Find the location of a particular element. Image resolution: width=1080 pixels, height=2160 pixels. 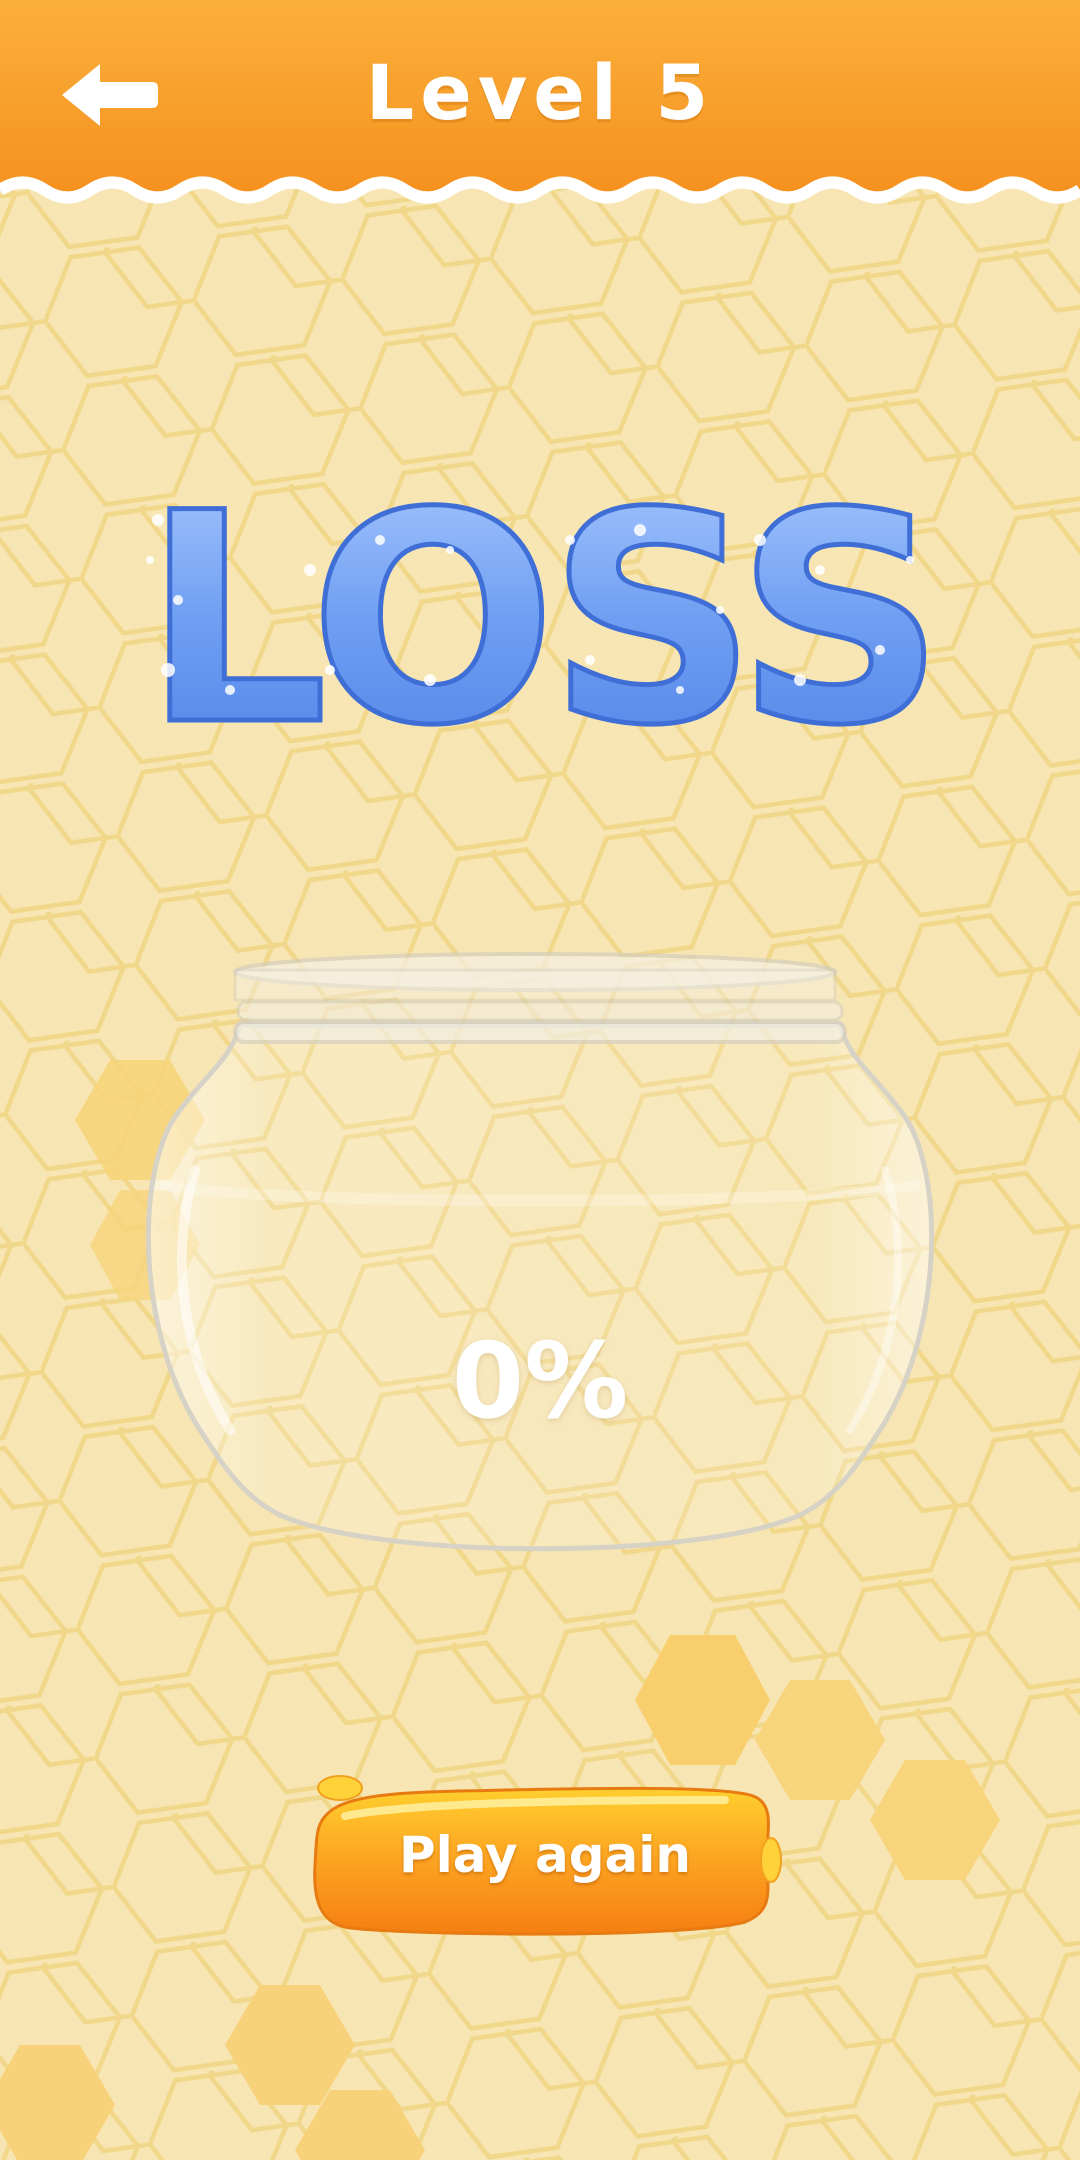

top-bar: Level 5 is located at coordinates (540, 107).